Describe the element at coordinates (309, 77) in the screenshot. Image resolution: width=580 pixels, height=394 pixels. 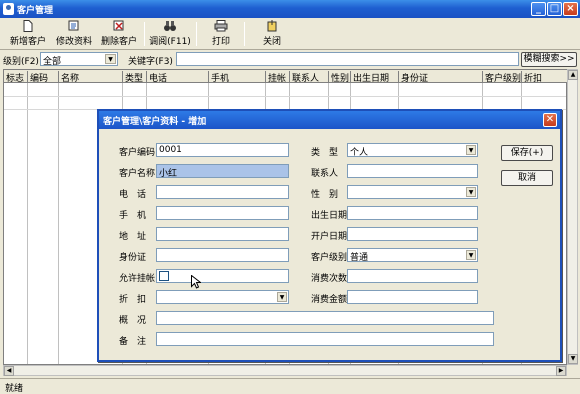
I see `column-header: 联系人` at that location.